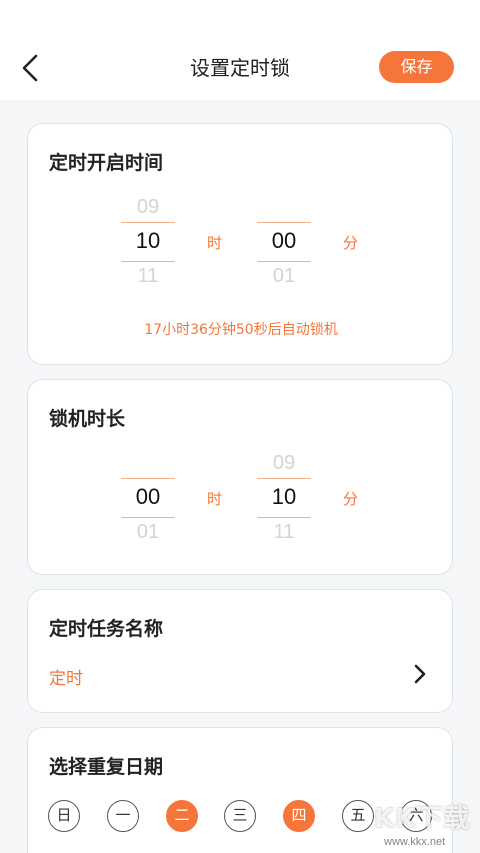 This screenshot has height=853, width=480. What do you see at coordinates (66, 679) in the screenshot?
I see `task-name-value: 定时` at bounding box center [66, 679].